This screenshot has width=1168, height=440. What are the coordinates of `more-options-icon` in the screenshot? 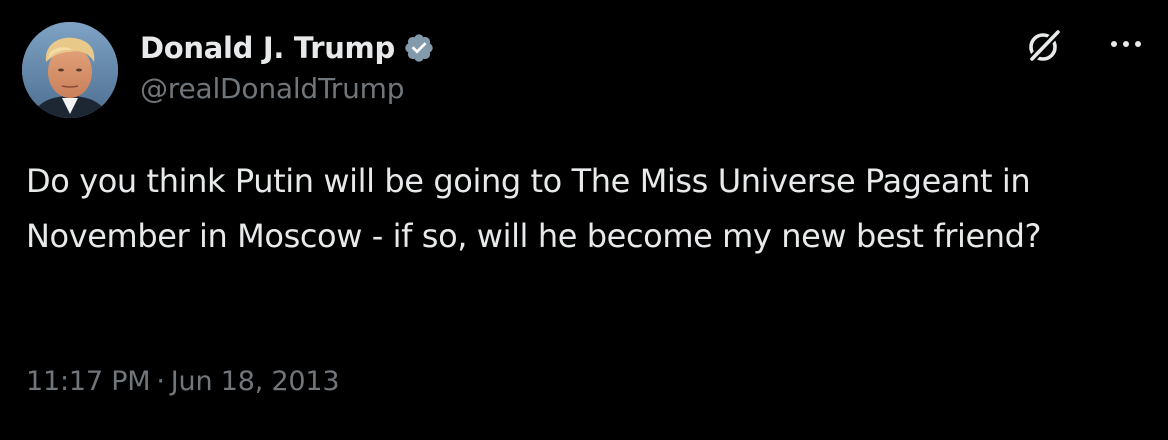 It's located at (1126, 44).